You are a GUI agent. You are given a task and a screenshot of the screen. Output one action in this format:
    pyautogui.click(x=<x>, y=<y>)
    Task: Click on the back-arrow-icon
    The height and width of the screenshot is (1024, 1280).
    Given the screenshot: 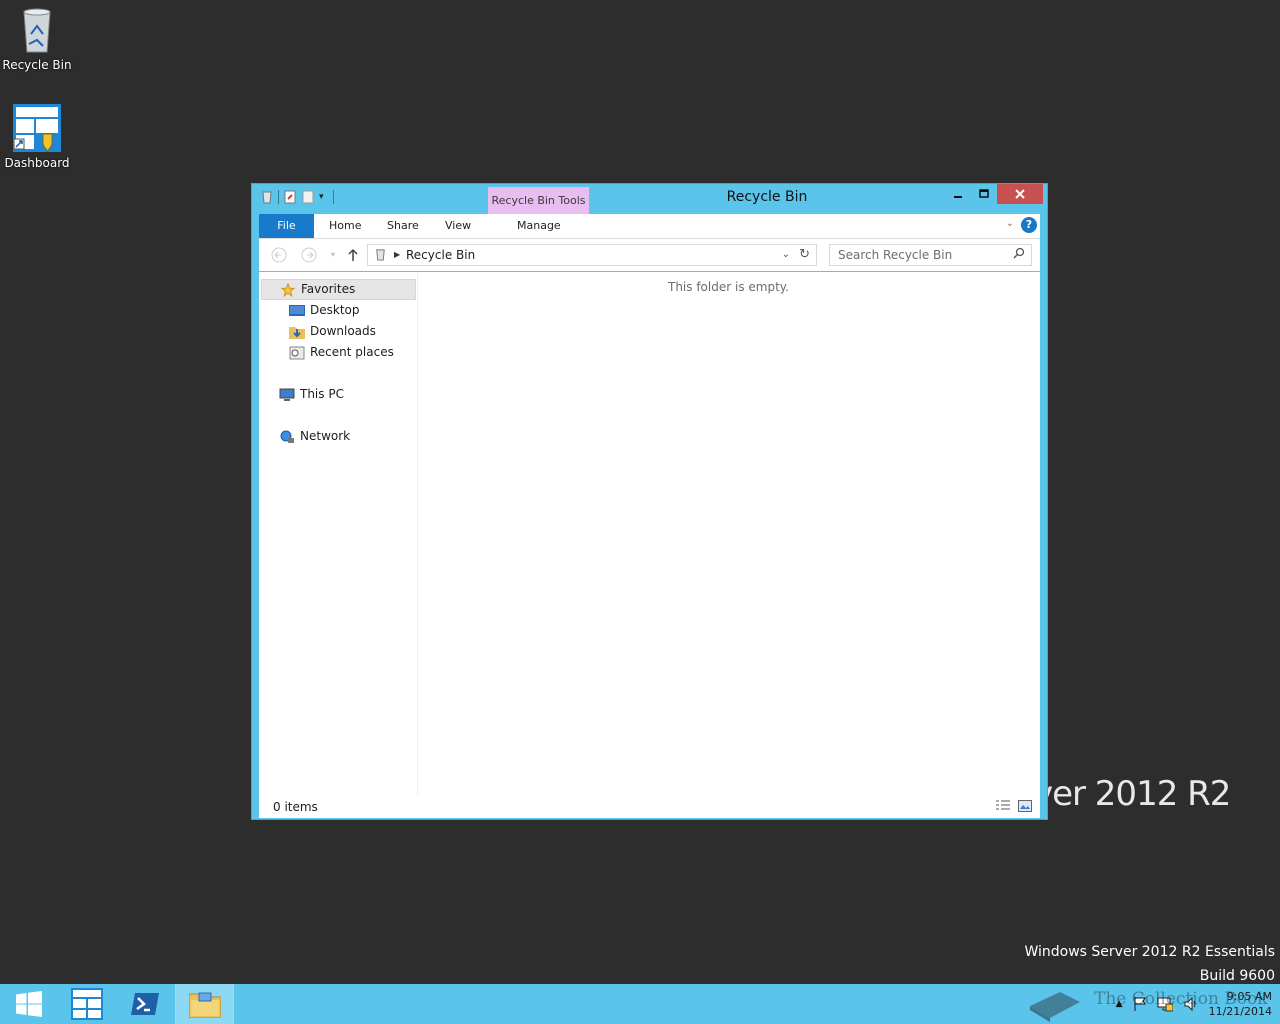 What is the action you would take?
    pyautogui.click(x=279, y=255)
    